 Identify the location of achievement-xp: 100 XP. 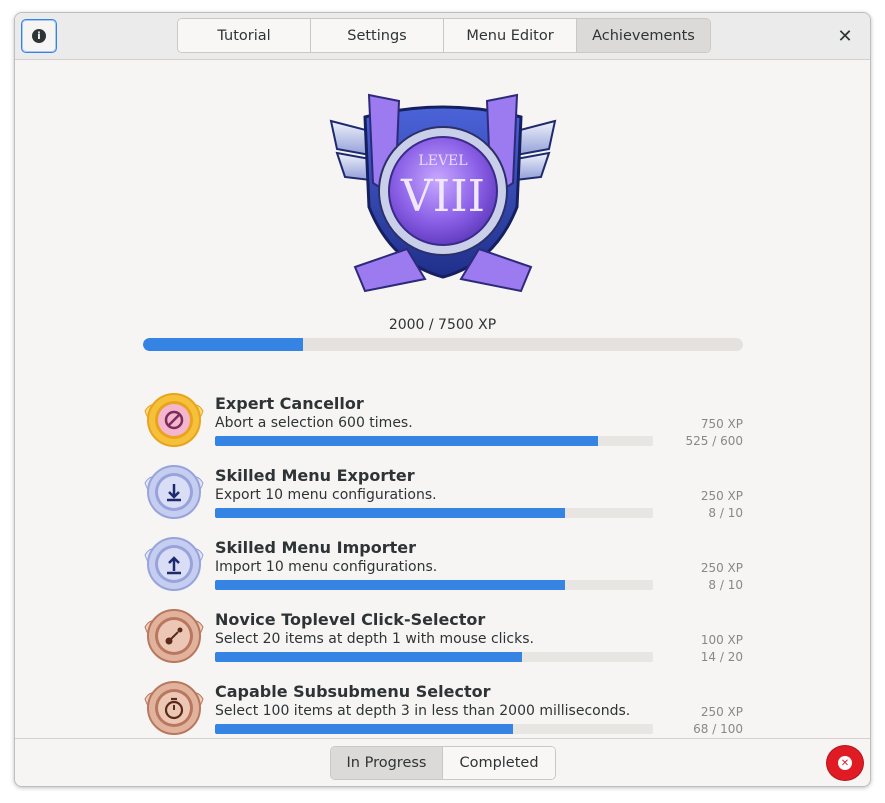
(721, 640).